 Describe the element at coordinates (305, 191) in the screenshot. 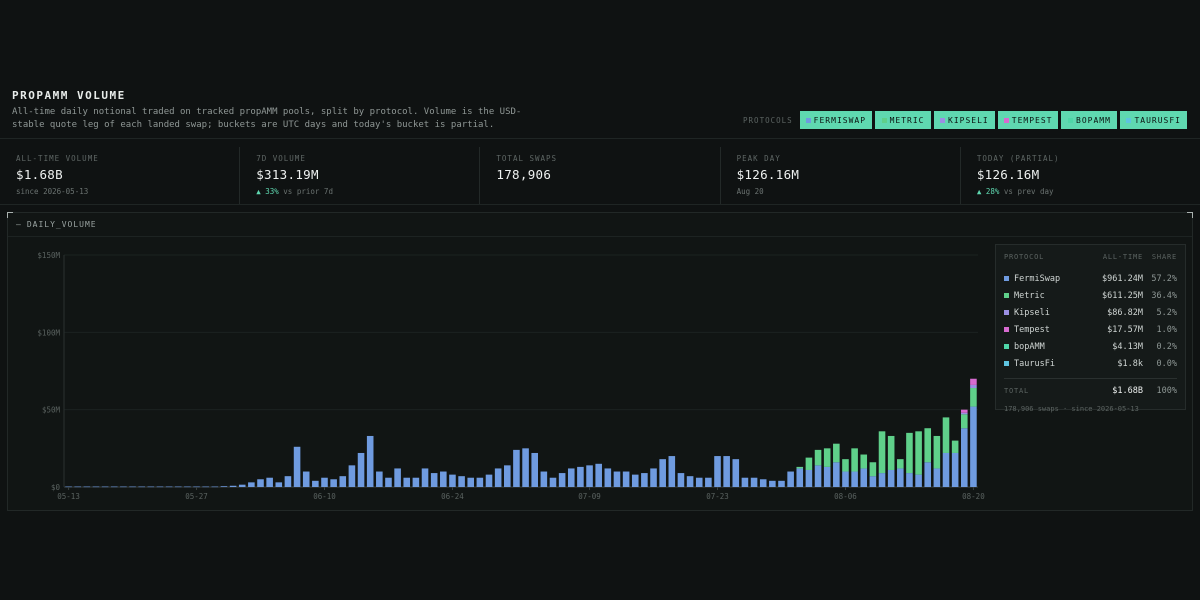

I see `stat-sub-text: vs prior 7d` at that location.